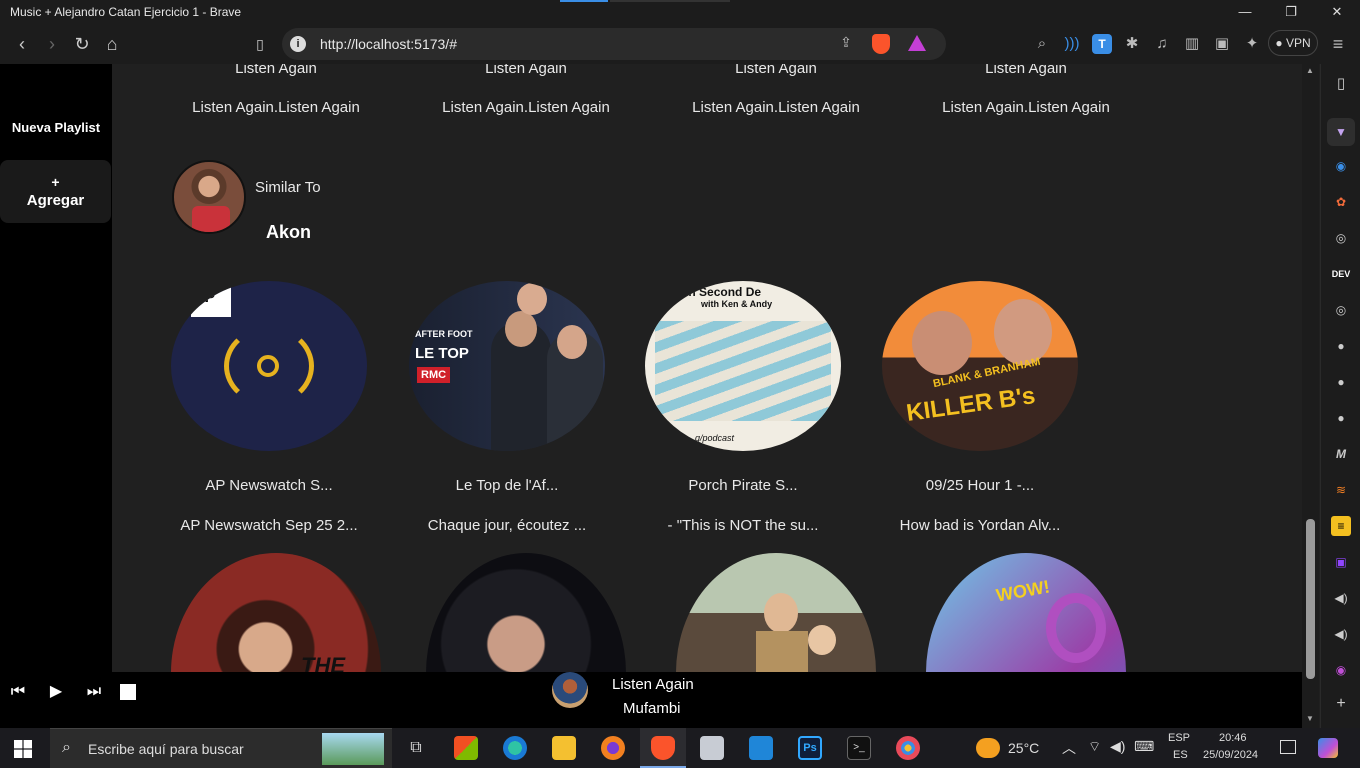 This screenshot has height=768, width=1360. Describe the element at coordinates (1341, 274) in the screenshot. I see `dev-icon: DEV` at that location.